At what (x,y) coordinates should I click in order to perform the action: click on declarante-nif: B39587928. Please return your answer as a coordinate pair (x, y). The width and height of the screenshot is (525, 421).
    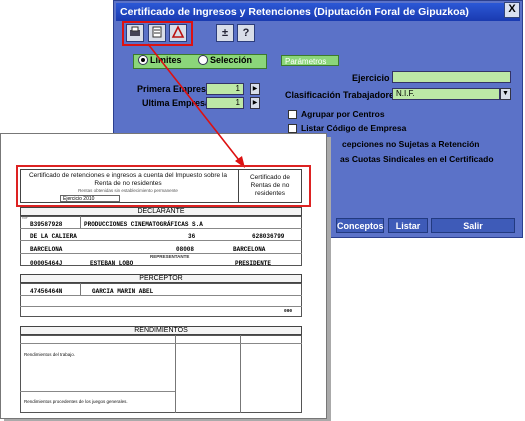
    Looking at the image, I should click on (46, 224).